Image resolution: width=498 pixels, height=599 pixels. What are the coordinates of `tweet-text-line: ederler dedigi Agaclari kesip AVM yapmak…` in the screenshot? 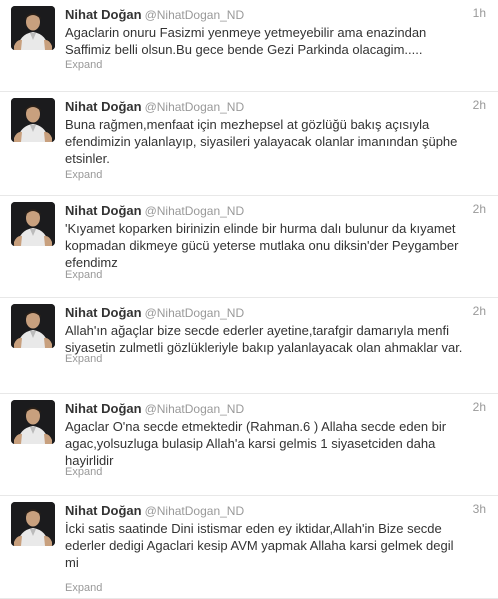 It's located at (259, 545).